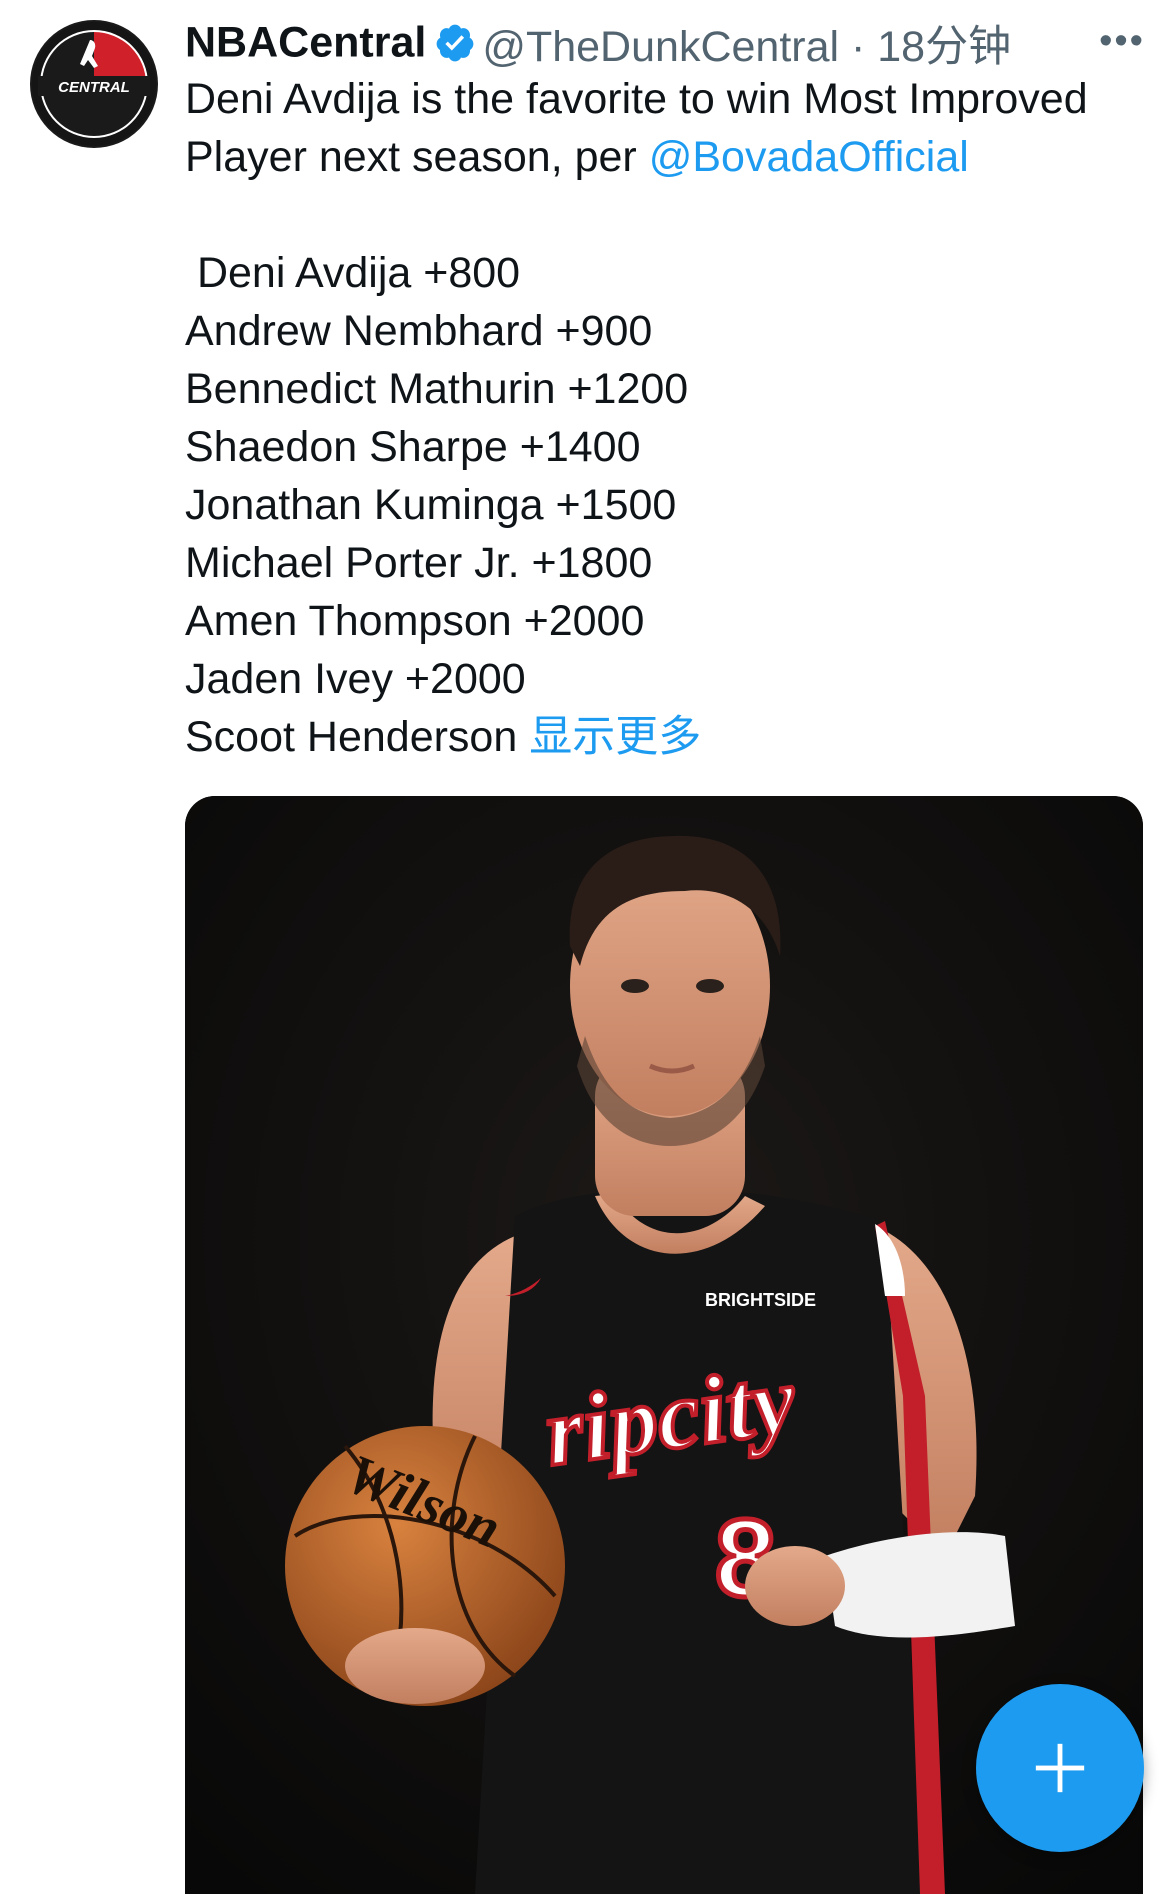 Image resolution: width=1170 pixels, height=1894 pixels. I want to click on odds-item: Shaedon Sharpe +1400, so click(413, 447).